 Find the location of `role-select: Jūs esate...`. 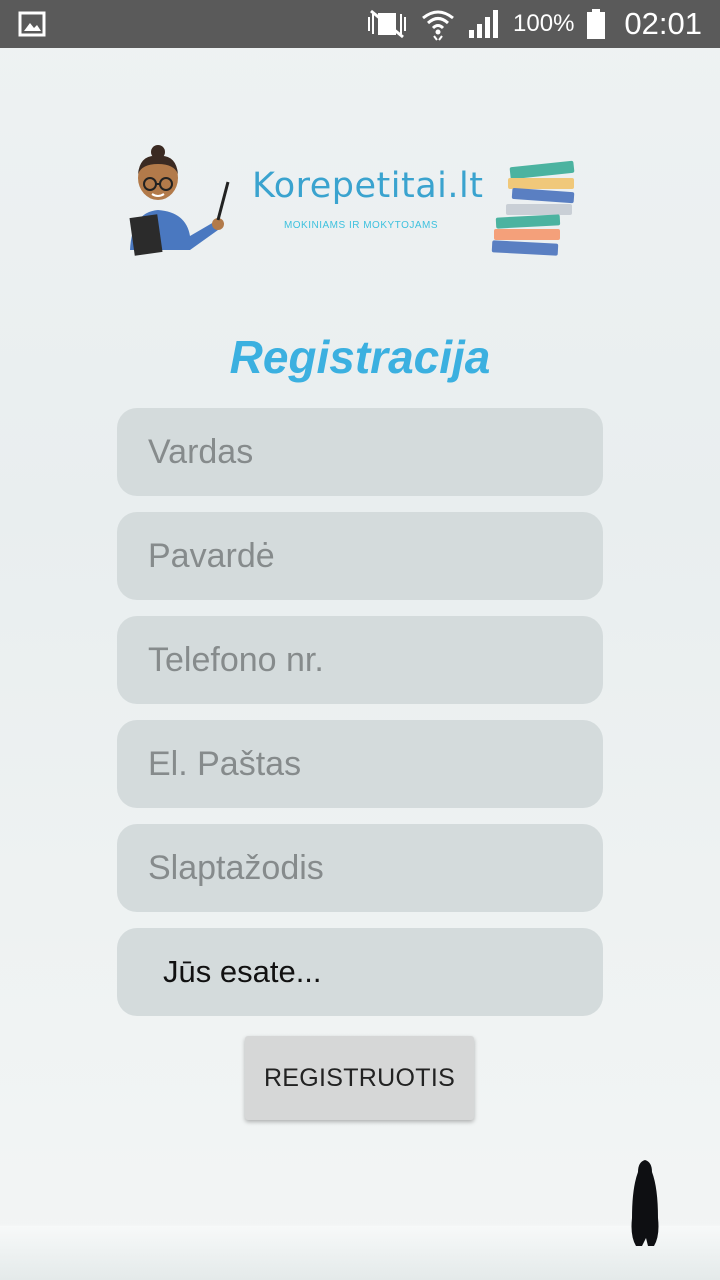

role-select: Jūs esate... is located at coordinates (360, 972).